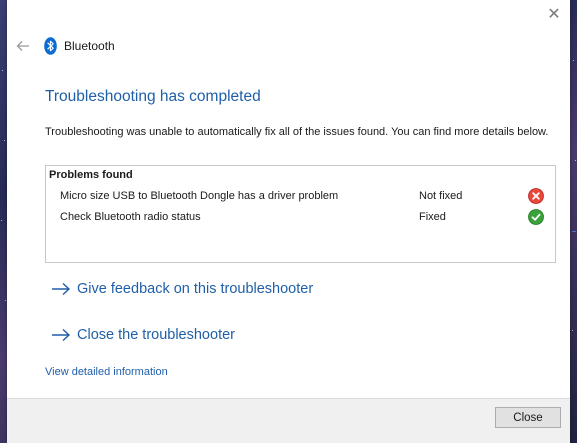  What do you see at coordinates (50, 46) in the screenshot?
I see `bluetooth-icon` at bounding box center [50, 46].